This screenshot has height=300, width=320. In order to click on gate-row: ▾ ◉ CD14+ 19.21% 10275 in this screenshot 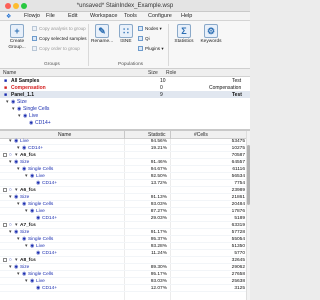, I will do `click(125, 149)`.